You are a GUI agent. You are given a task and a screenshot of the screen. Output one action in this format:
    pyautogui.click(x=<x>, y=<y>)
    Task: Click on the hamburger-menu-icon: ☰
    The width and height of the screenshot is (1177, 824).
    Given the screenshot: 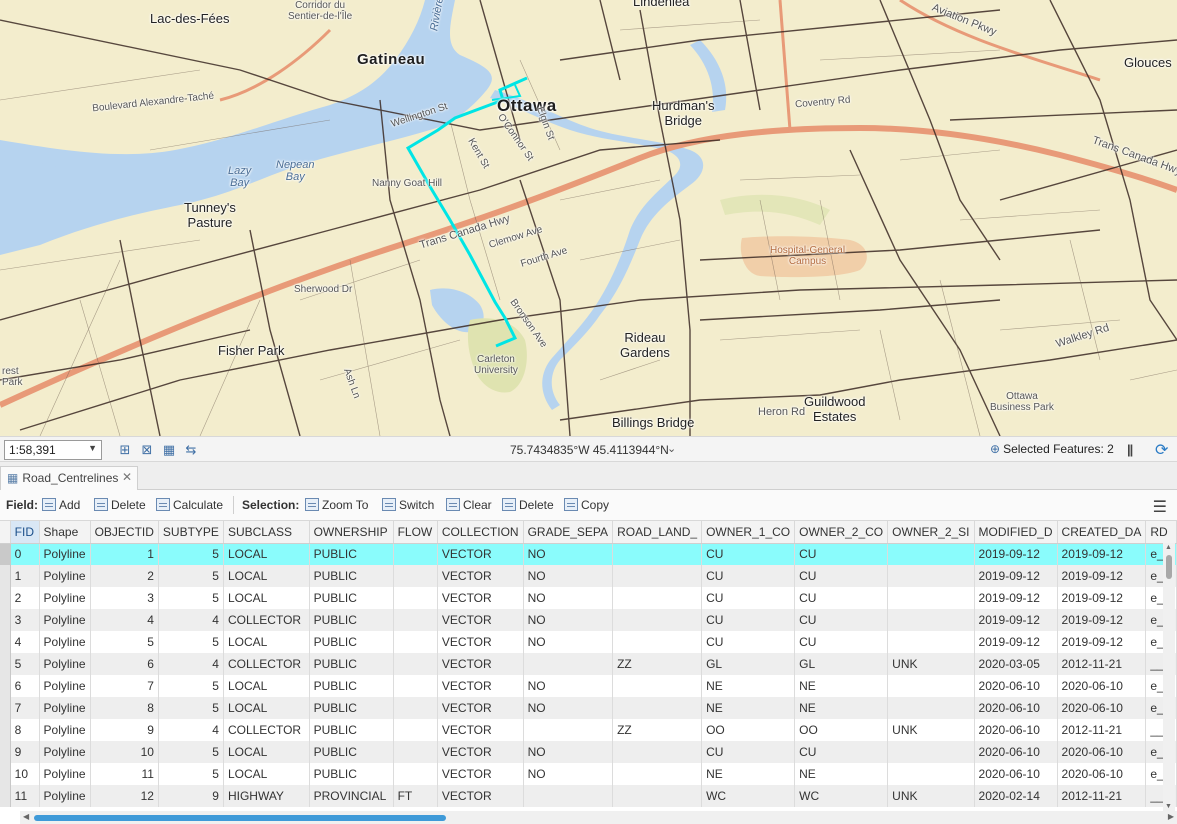 What is the action you would take?
    pyautogui.click(x=1160, y=507)
    